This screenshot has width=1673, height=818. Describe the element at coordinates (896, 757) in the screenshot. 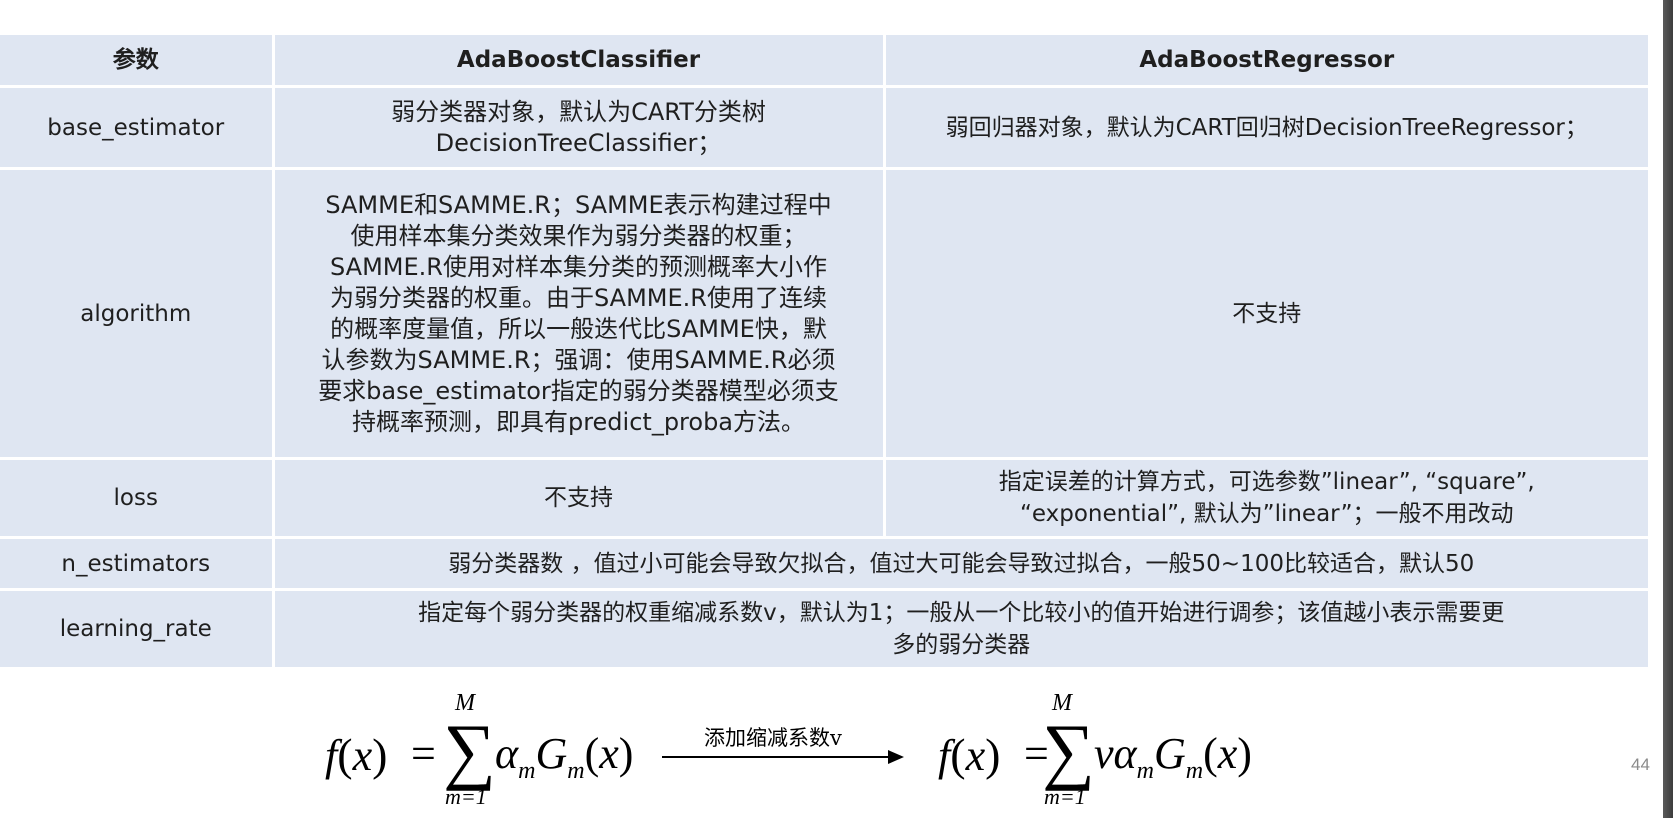

I see `arrow-head-icon` at that location.